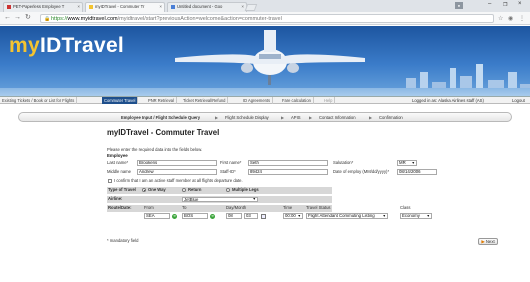 Image resolution: width=530 pixels, height=282 pixels. I want to click on to-field: BOS, so click(195, 216).